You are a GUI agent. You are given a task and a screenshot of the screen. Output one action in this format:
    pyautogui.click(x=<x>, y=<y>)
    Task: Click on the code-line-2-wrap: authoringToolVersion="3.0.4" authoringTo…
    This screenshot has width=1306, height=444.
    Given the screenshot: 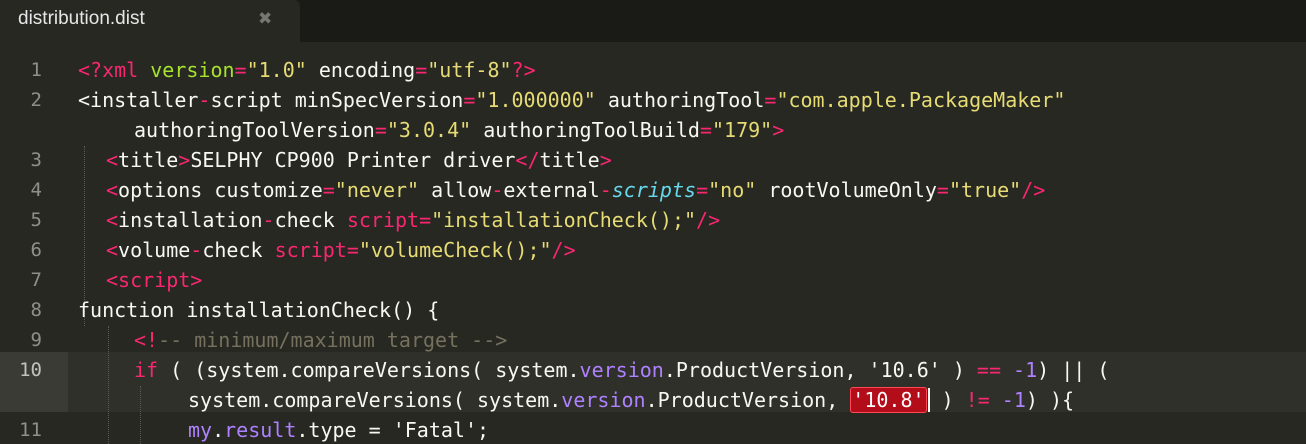 What is the action you would take?
    pyautogui.click(x=459, y=130)
    